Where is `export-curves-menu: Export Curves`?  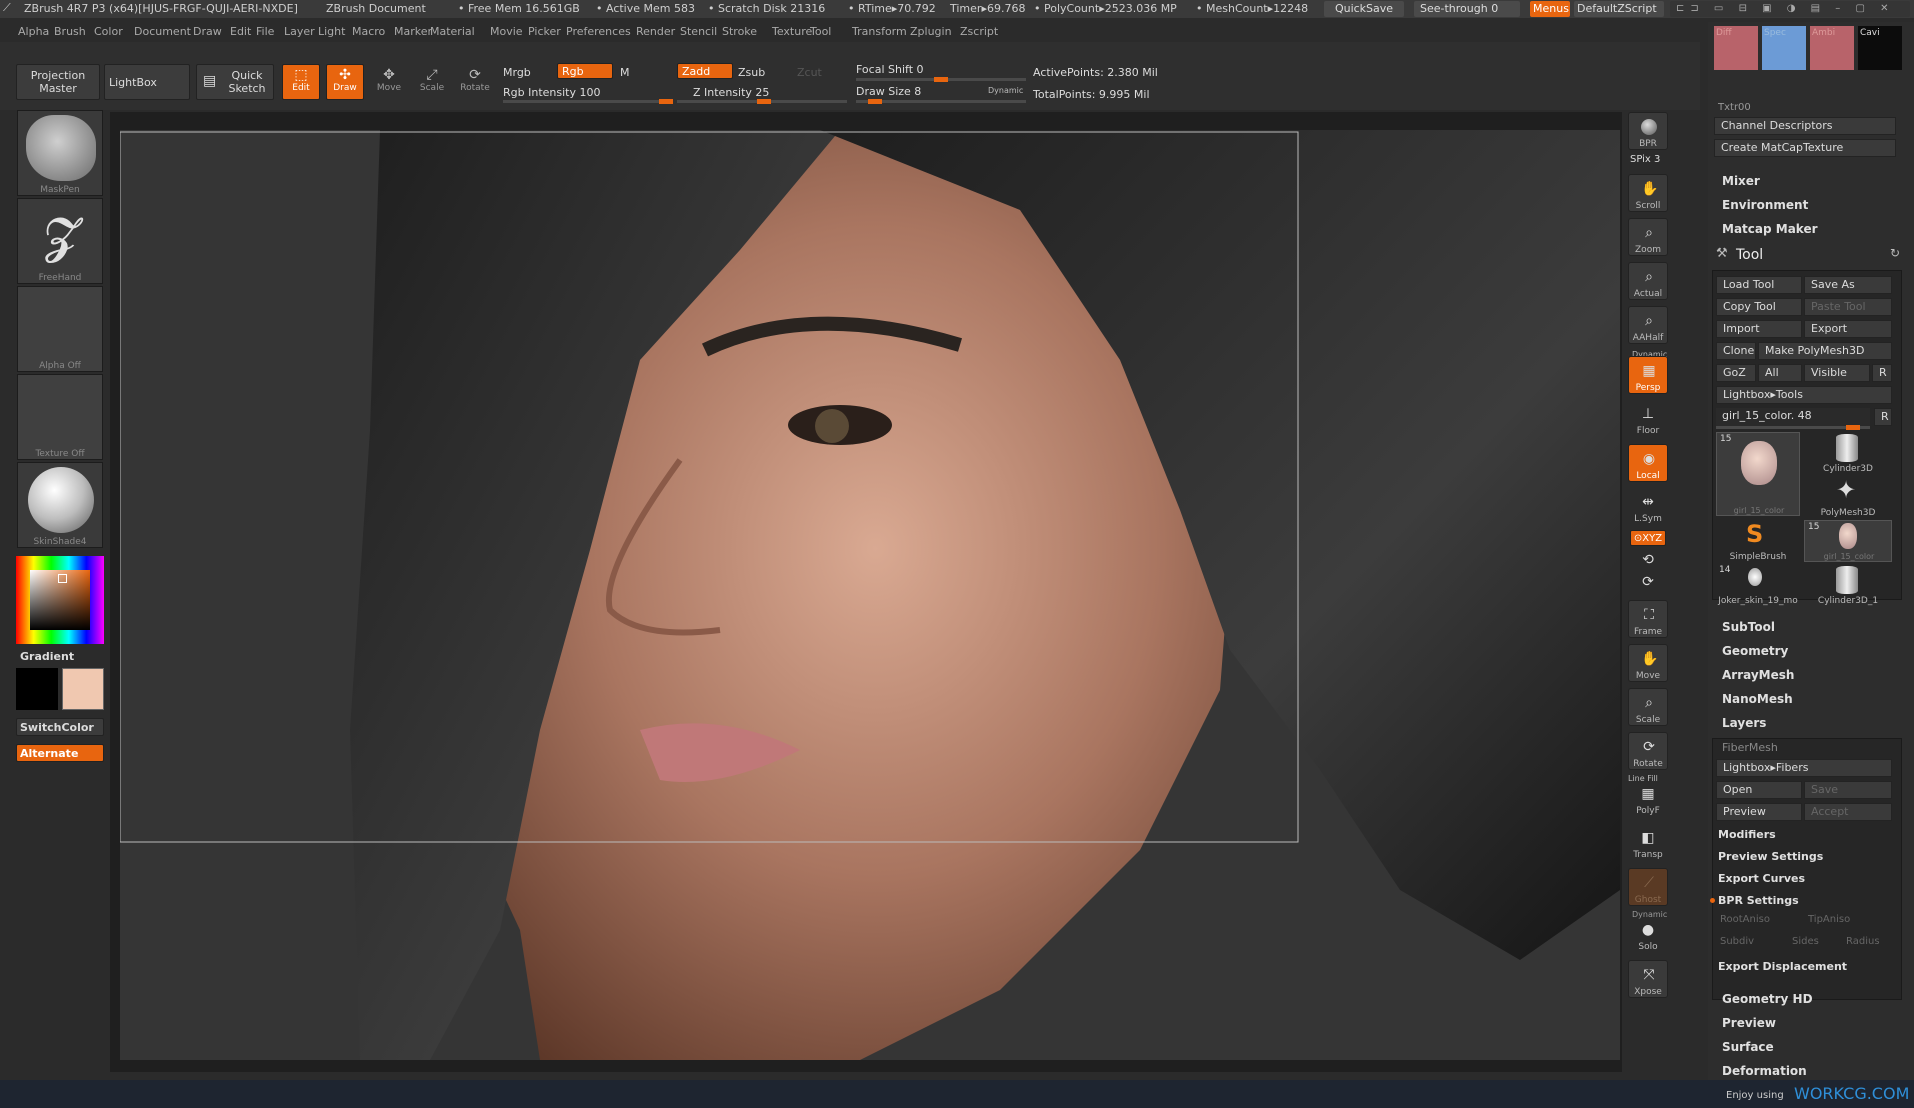
export-curves-menu: Export Curves is located at coordinates (1761, 878).